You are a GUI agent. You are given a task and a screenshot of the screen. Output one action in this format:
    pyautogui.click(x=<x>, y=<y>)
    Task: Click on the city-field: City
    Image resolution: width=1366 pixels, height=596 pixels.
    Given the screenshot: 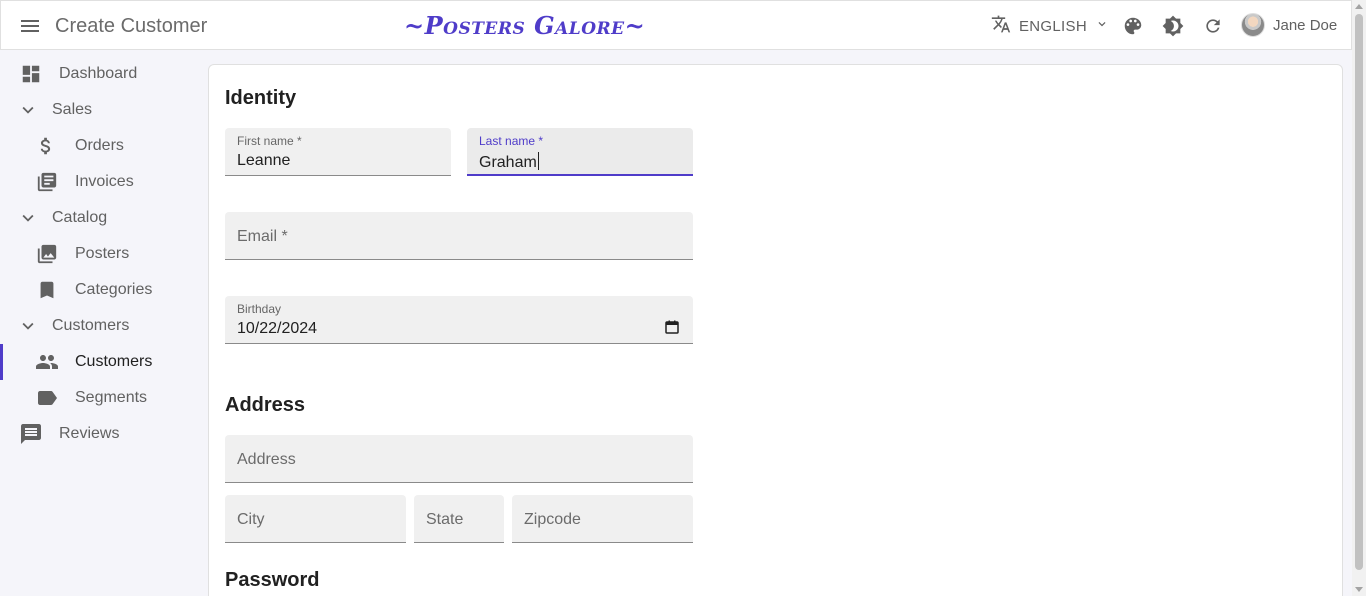 What is the action you would take?
    pyautogui.click(x=315, y=519)
    